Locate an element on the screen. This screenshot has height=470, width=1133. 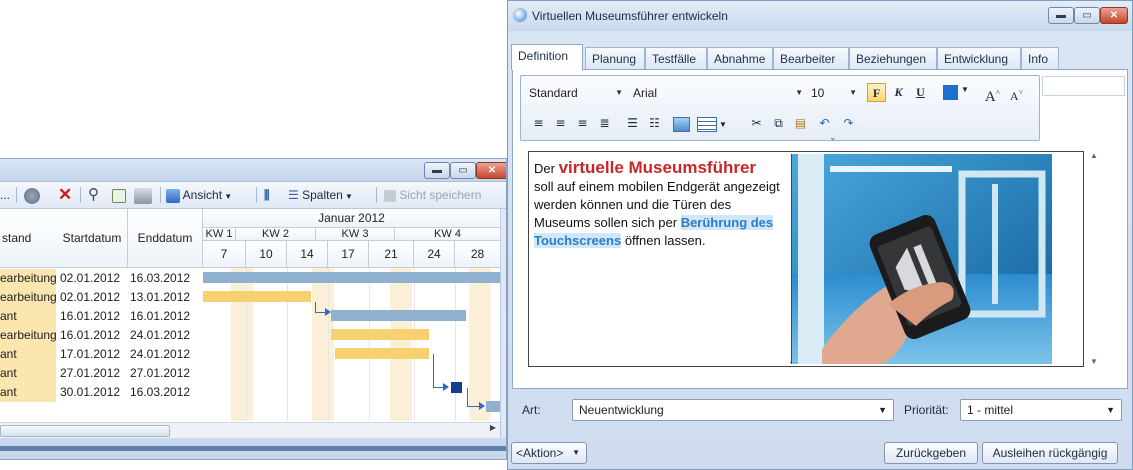
undo-borrow-button: Ausleihen rückgängig is located at coordinates (1050, 453).